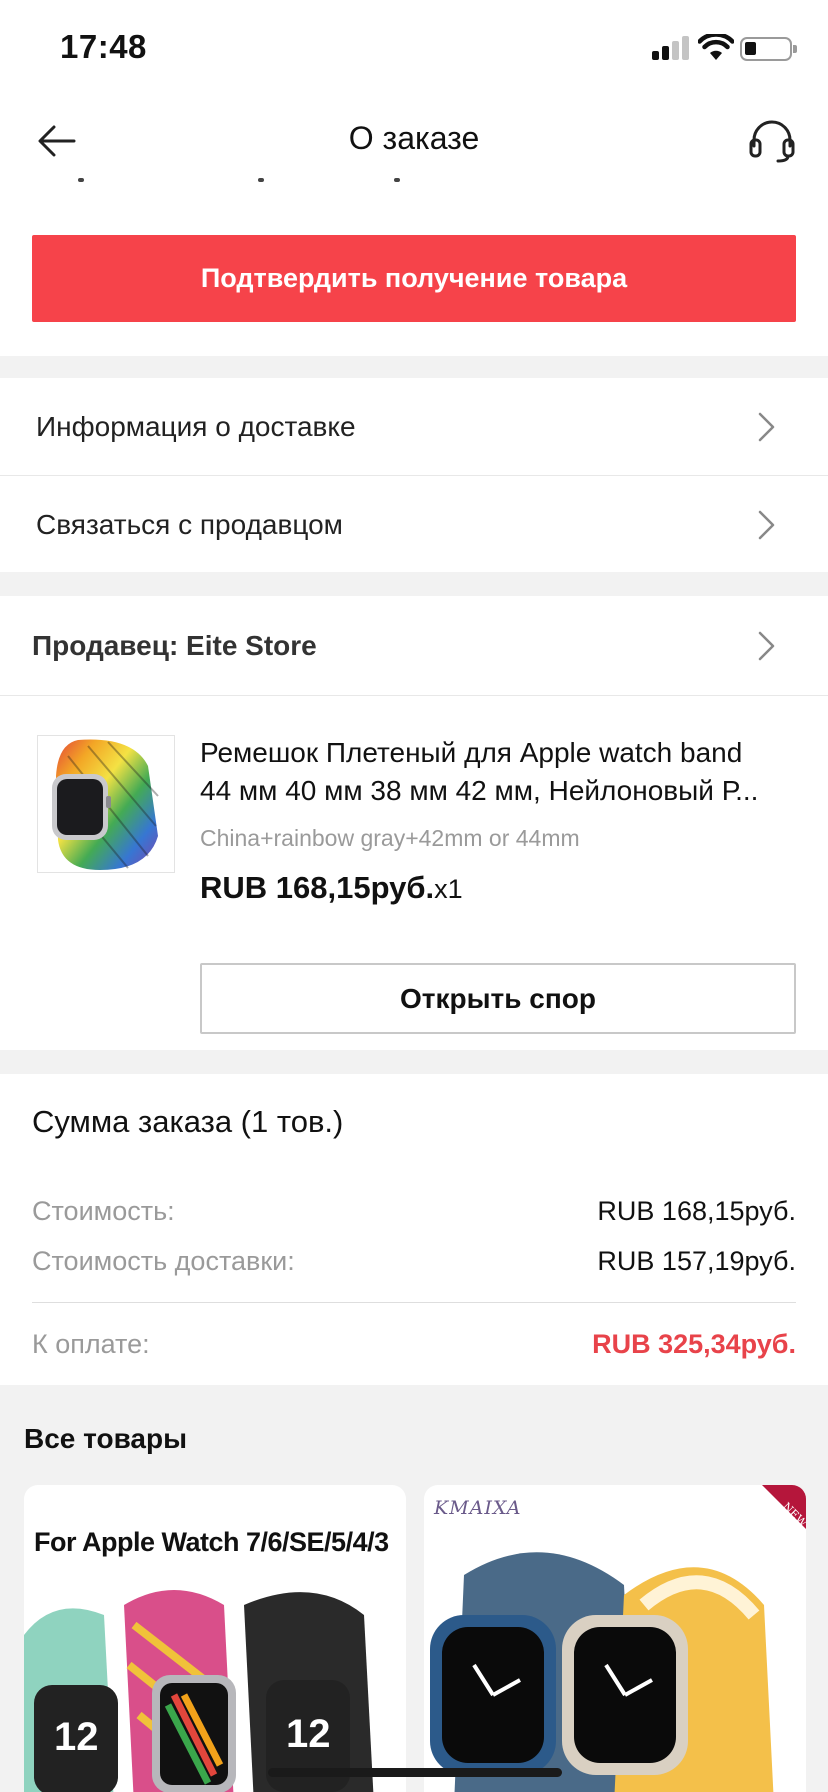  Describe the element at coordinates (211, 1542) in the screenshot. I see `card-caption: For Apple Watch 7/6/SE/5/4/3` at that location.